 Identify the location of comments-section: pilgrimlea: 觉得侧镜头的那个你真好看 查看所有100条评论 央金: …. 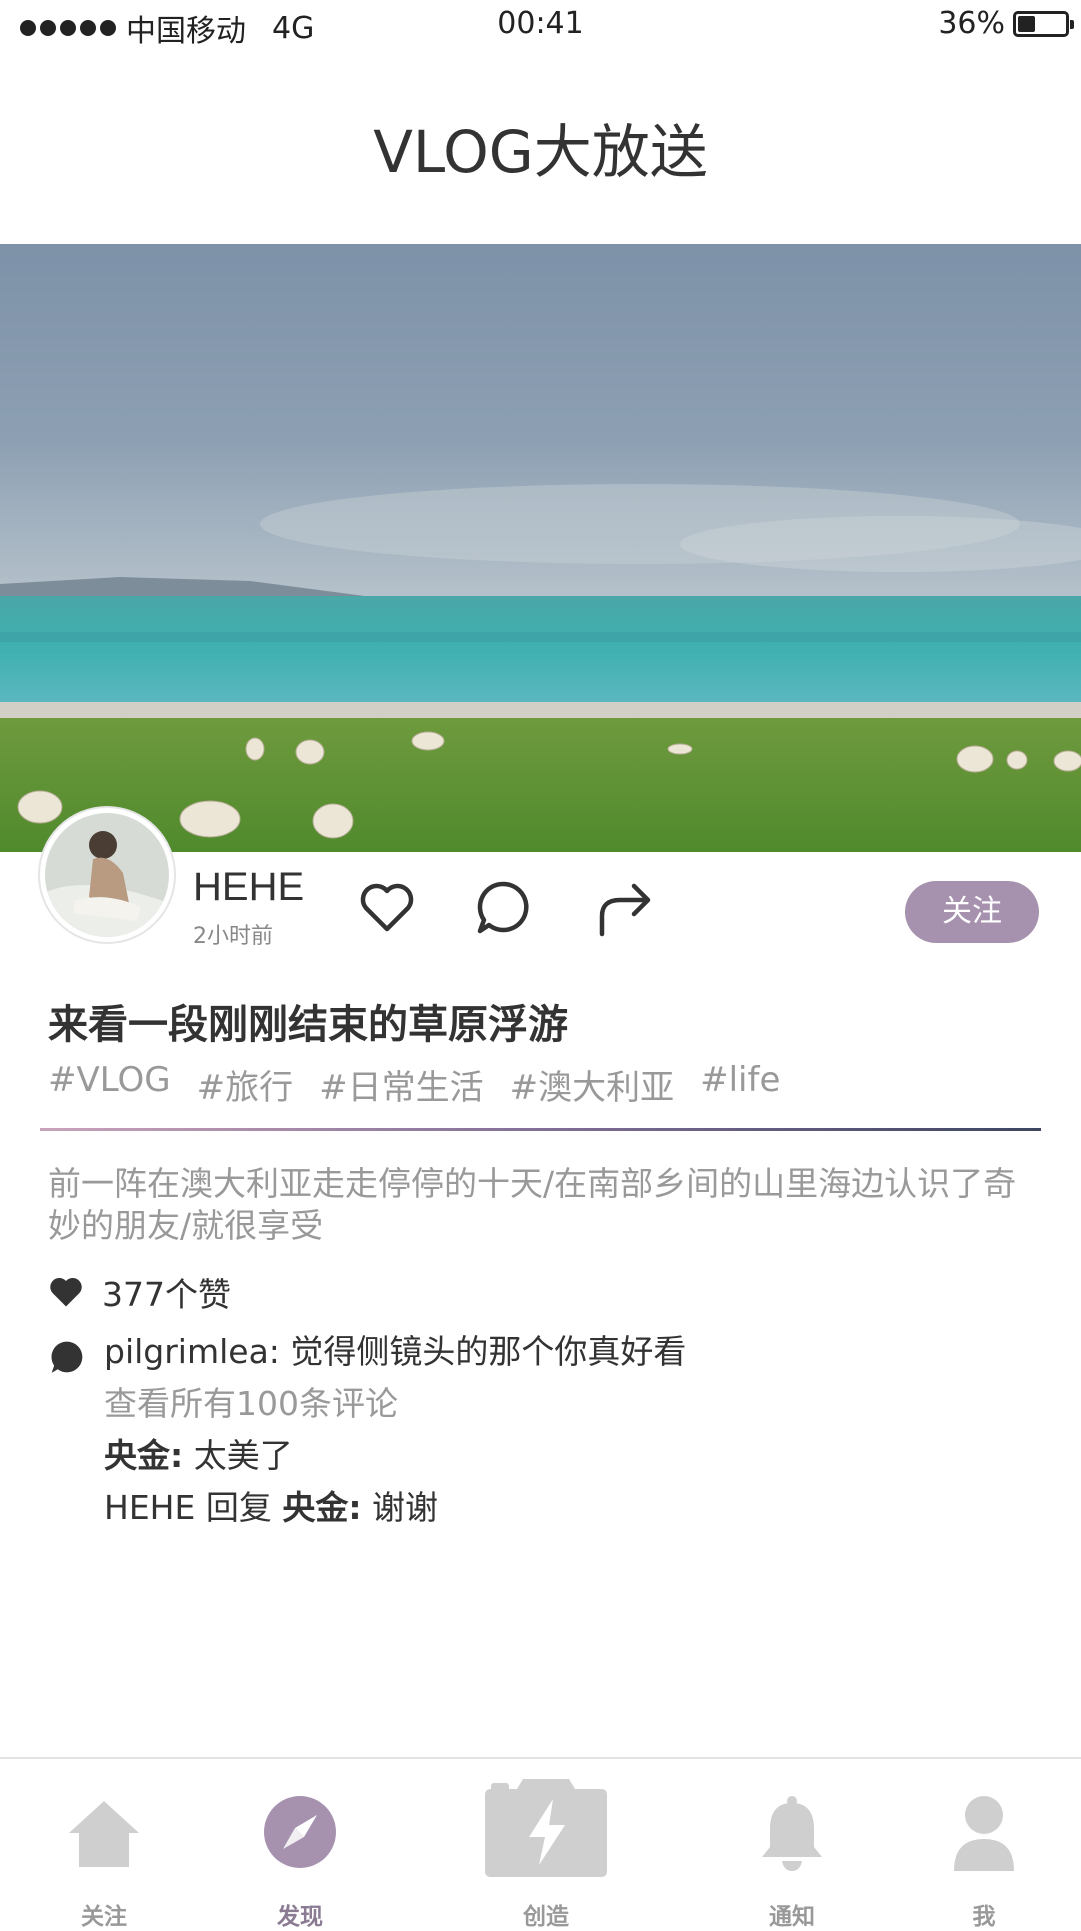
(395, 1434).